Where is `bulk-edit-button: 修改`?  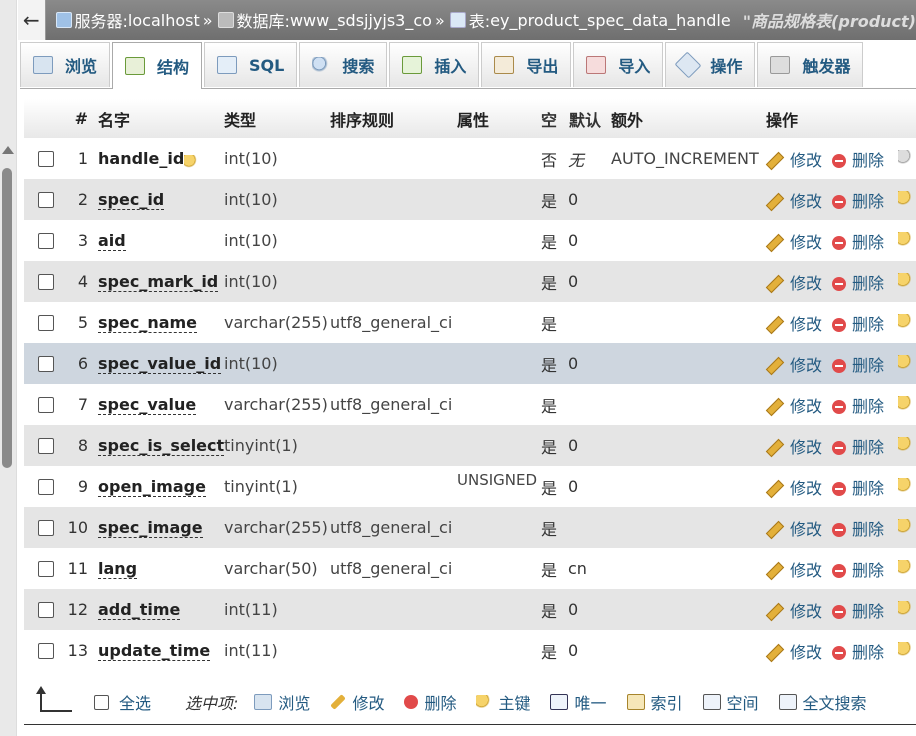
bulk-edit-button: 修改 is located at coordinates (357, 702).